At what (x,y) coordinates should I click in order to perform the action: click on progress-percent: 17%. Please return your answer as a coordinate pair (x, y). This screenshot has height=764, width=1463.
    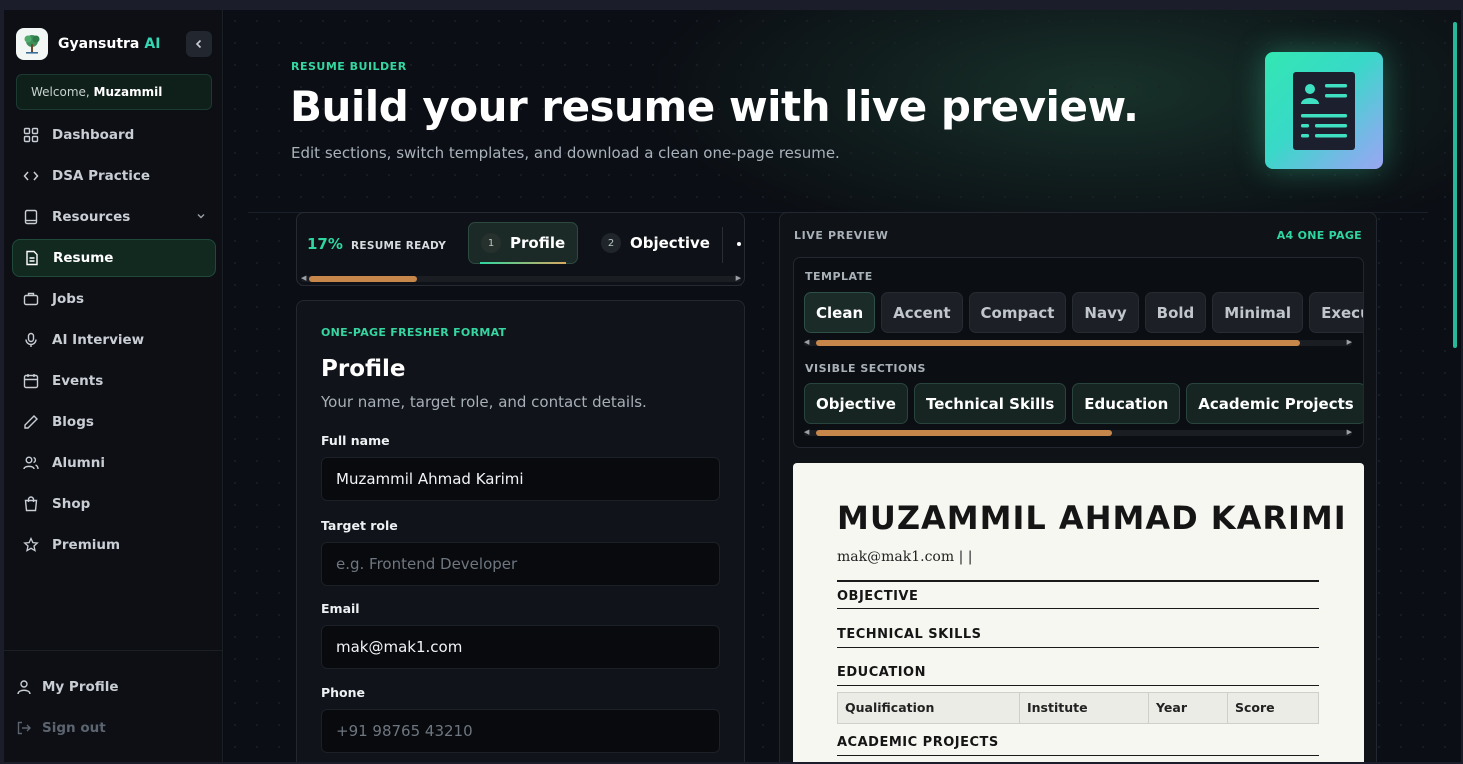
    Looking at the image, I should click on (325, 244).